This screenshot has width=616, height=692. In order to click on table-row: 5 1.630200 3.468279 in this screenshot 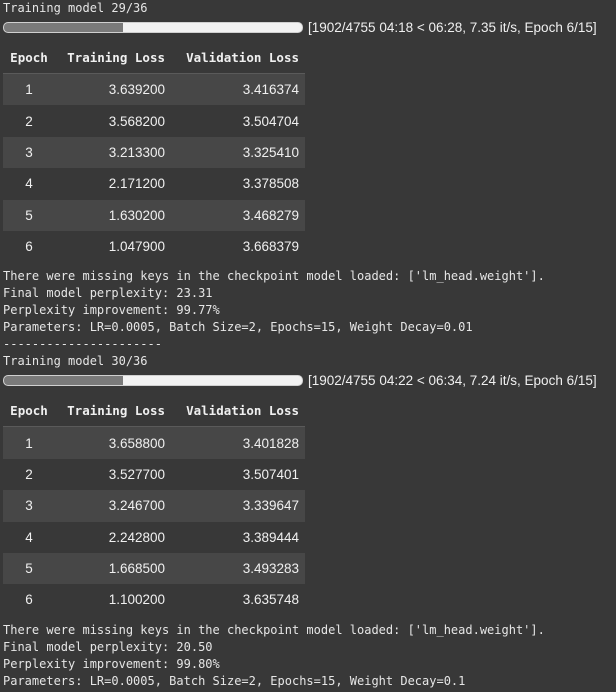, I will do `click(154, 215)`.